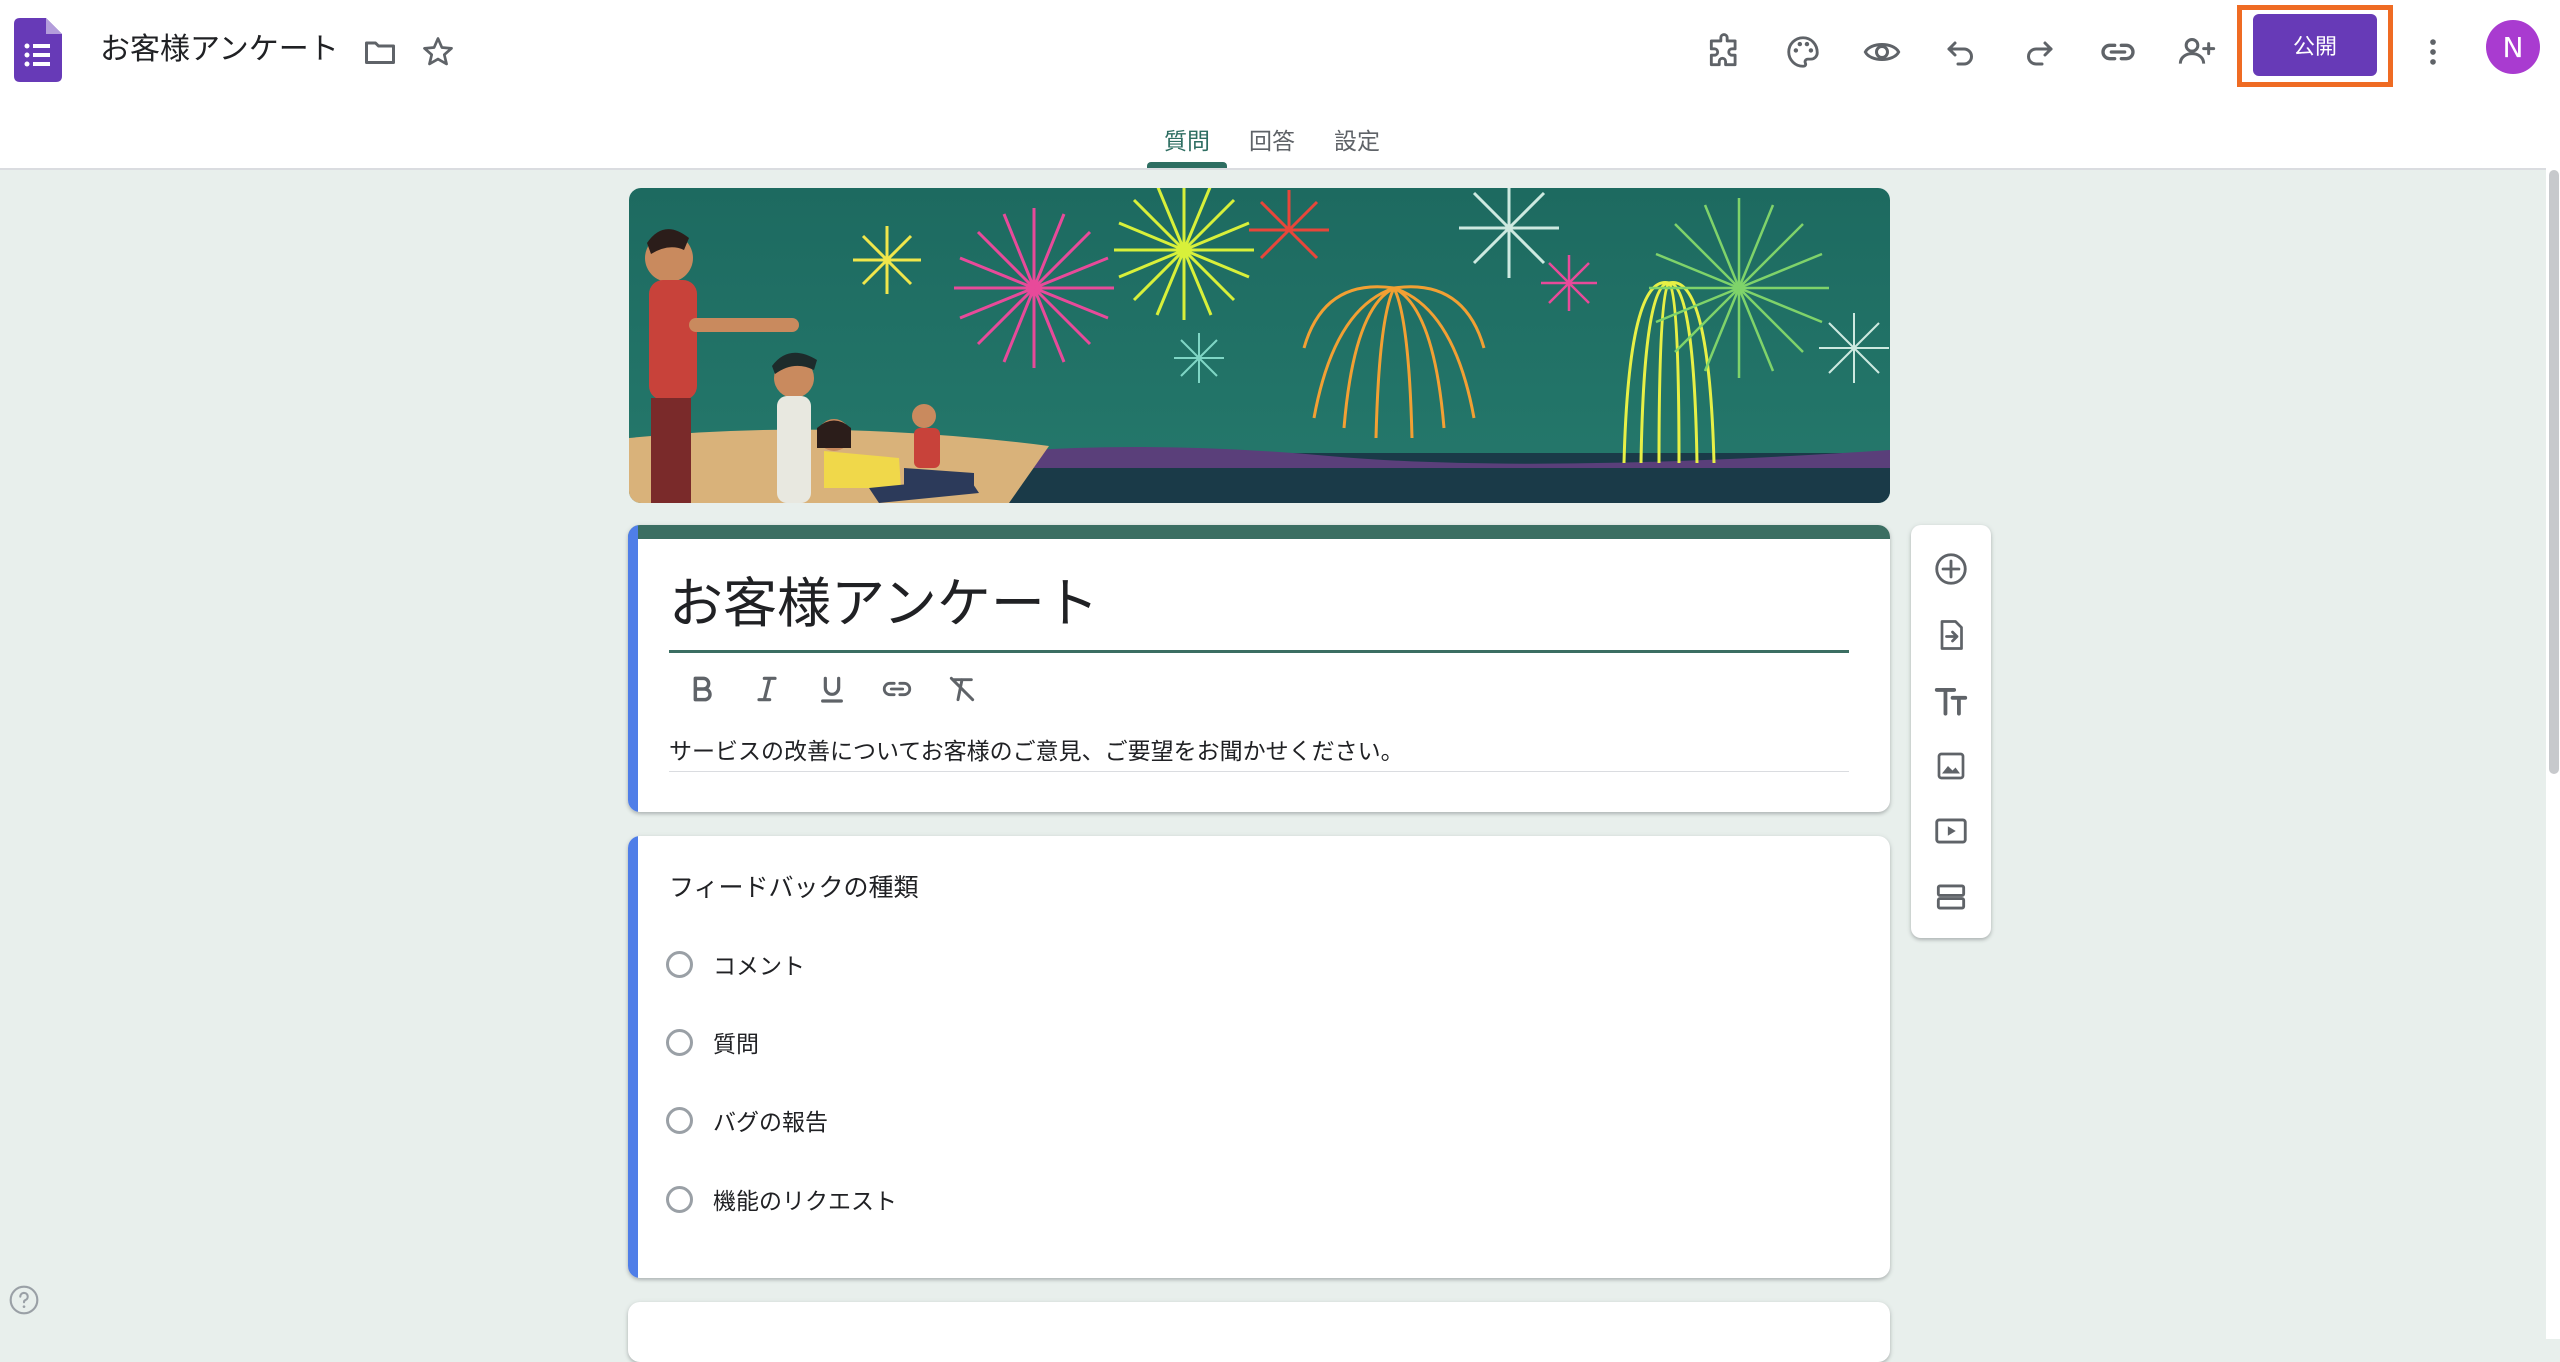  What do you see at coordinates (1951, 766) in the screenshot?
I see `add-image-icon` at bounding box center [1951, 766].